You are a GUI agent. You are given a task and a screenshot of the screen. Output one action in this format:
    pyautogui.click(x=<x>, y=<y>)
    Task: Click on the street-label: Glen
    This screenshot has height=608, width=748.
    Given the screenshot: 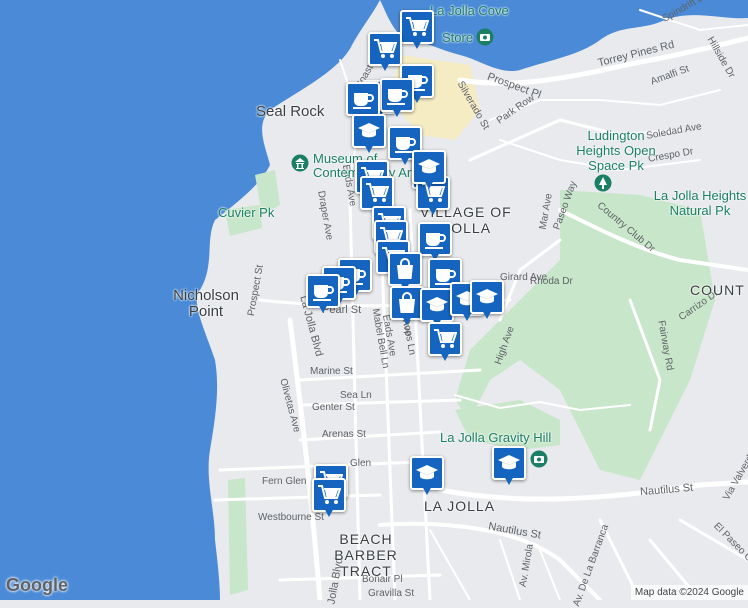 What is the action you would take?
    pyautogui.click(x=361, y=463)
    